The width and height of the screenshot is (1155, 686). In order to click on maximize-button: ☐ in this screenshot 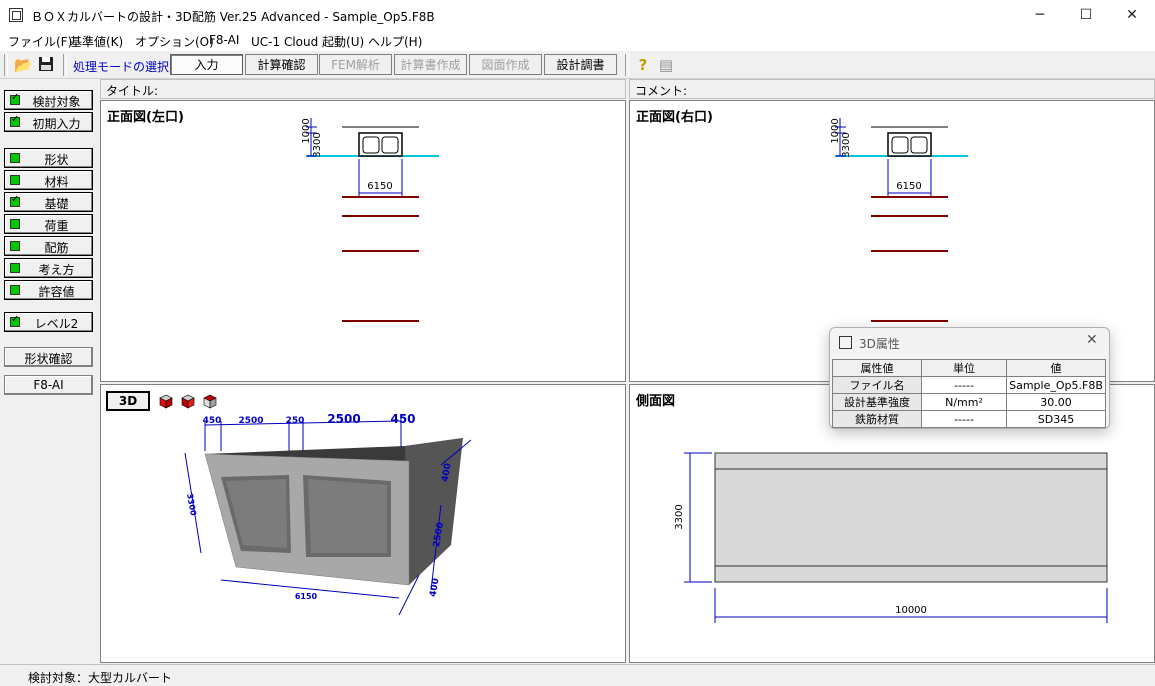, I will do `click(1086, 15)`.